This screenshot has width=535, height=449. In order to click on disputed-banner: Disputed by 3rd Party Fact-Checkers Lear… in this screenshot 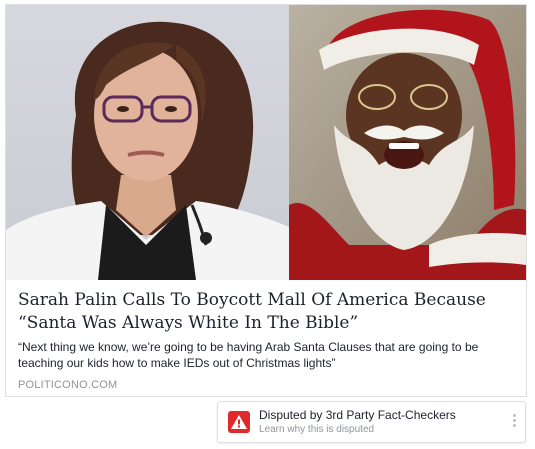, I will do `click(371, 422)`.